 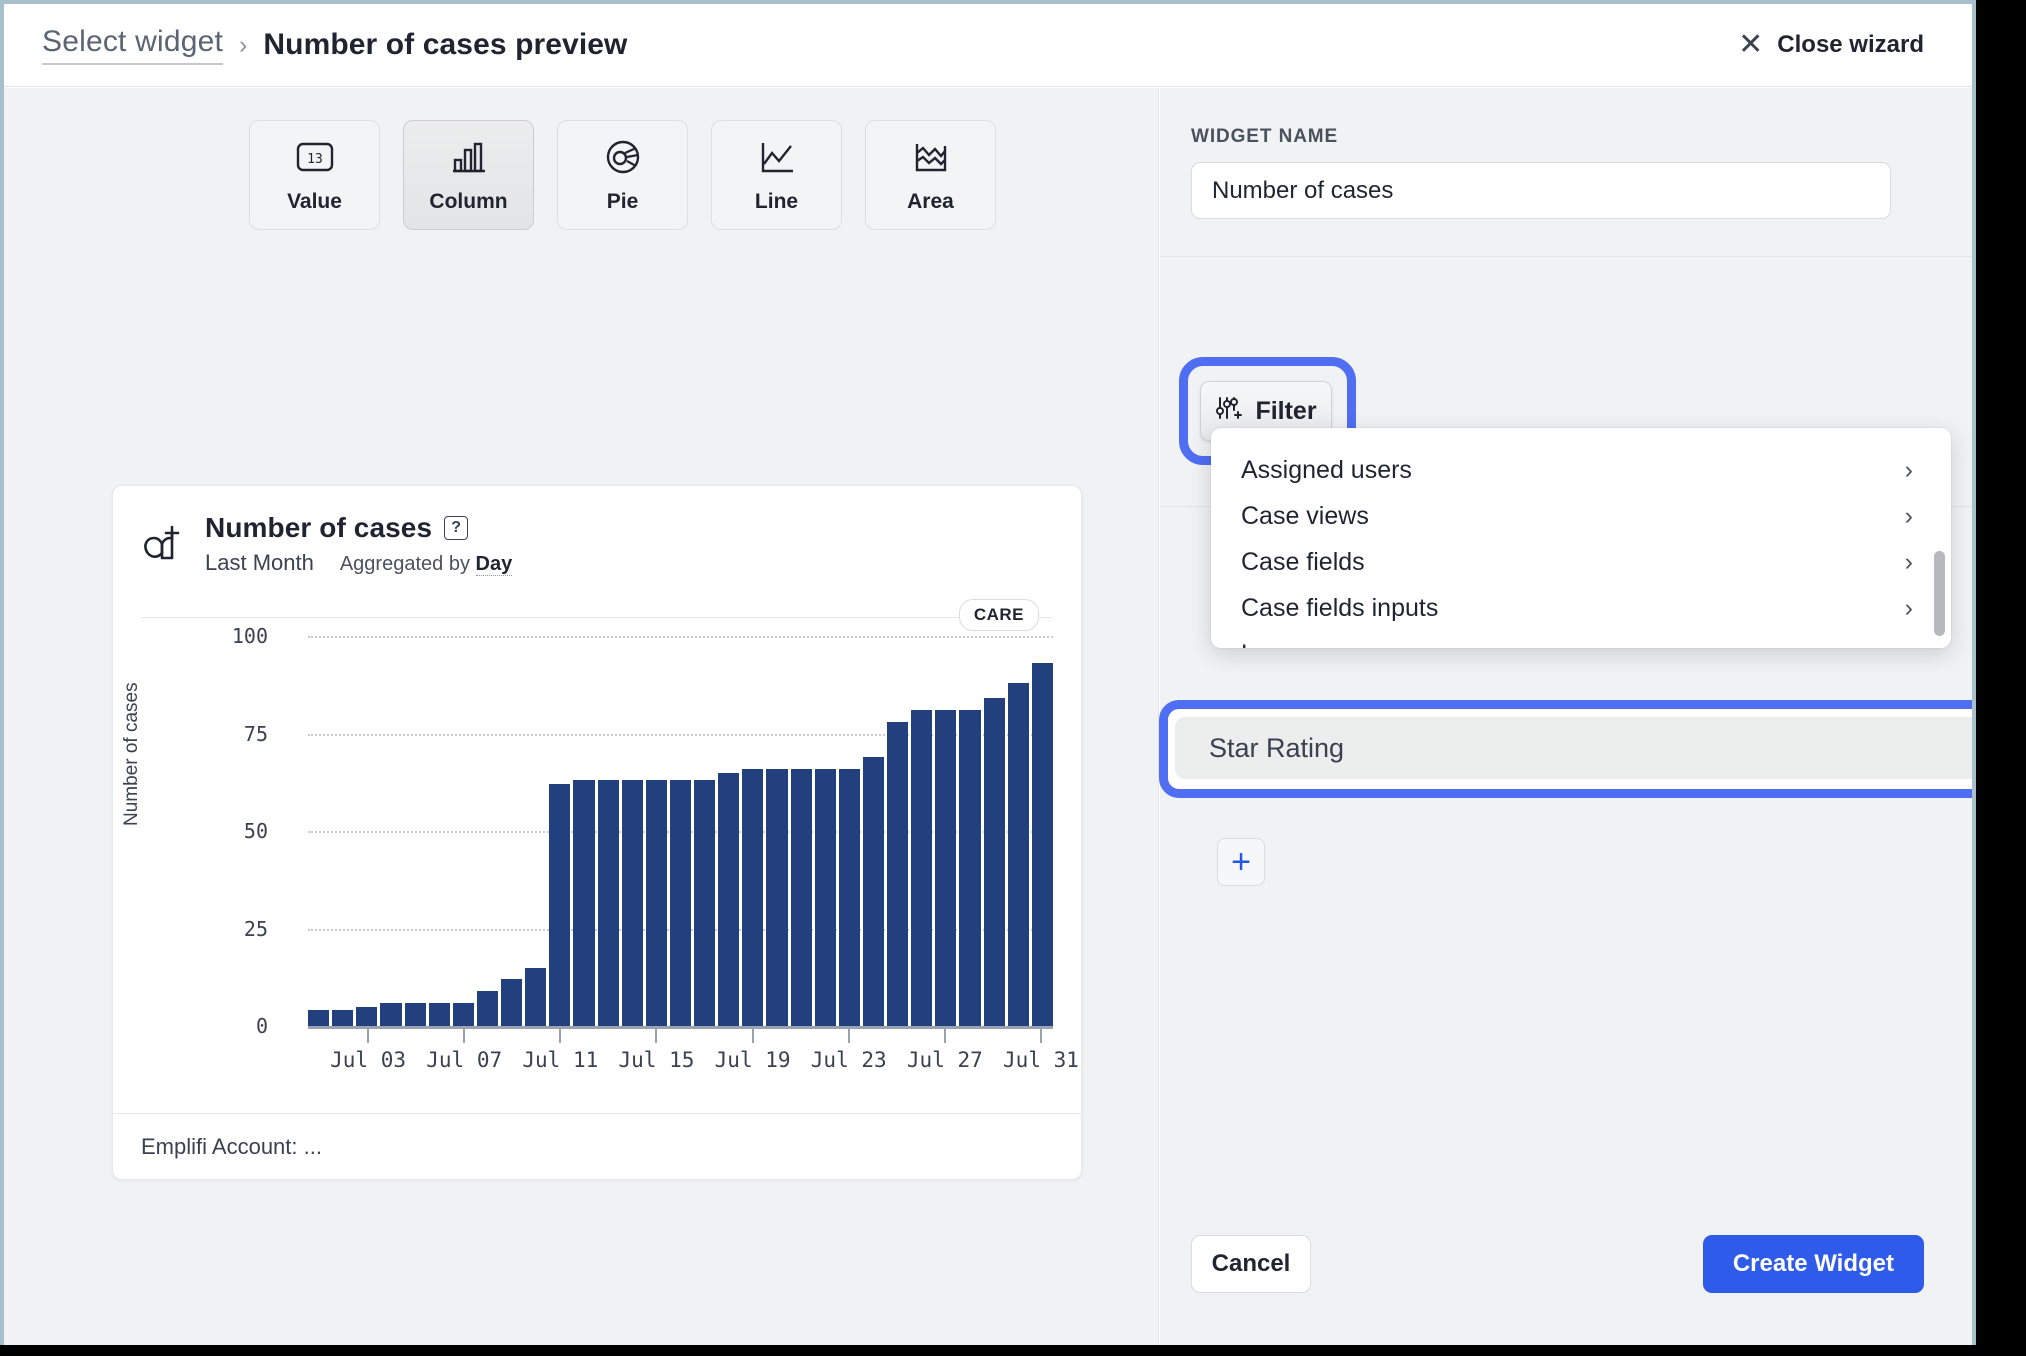 I want to click on x-tick-label: Jul 03, so click(x=368, y=1060).